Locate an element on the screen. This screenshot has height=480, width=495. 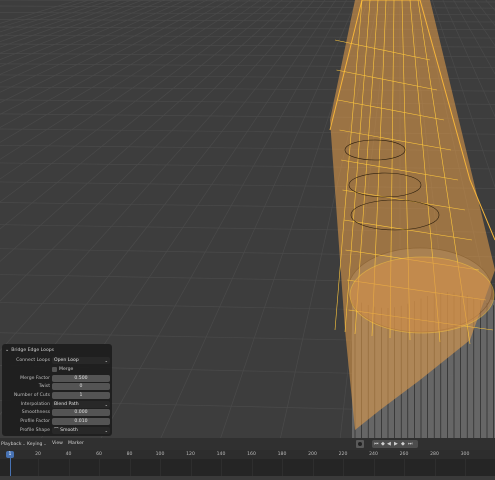
playback-label: Playback is located at coordinates (11, 444).